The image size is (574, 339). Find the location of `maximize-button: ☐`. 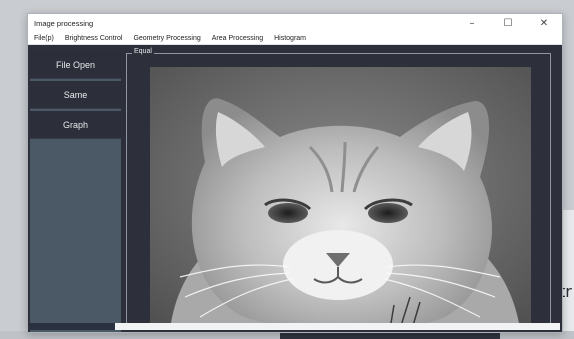

maximize-button: ☐ is located at coordinates (508, 23).